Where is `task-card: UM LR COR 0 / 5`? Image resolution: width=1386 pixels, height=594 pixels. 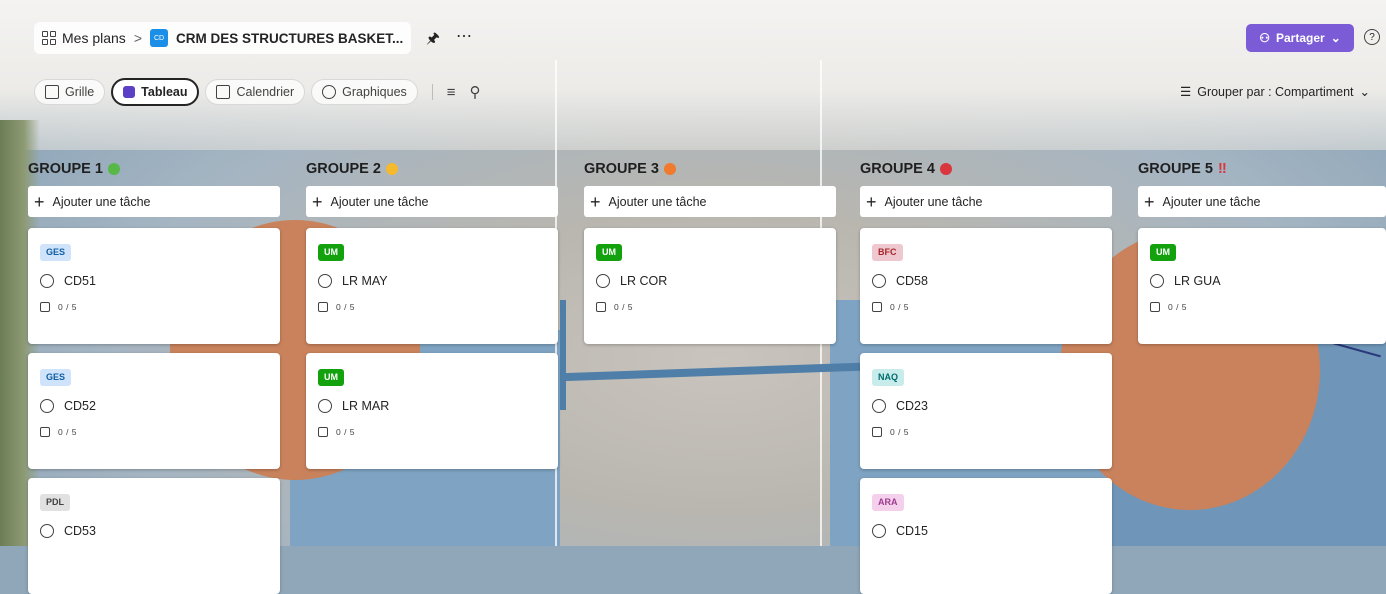 task-card: UM LR COR 0 / 5 is located at coordinates (710, 286).